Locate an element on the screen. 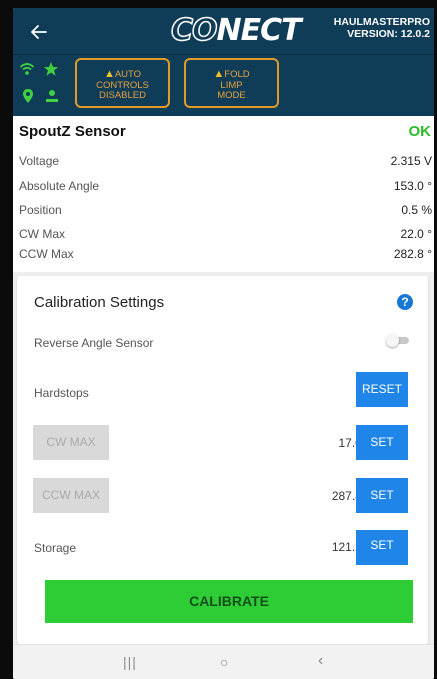 The image size is (437, 679). hardstops-label: Hardstops is located at coordinates (61, 393).